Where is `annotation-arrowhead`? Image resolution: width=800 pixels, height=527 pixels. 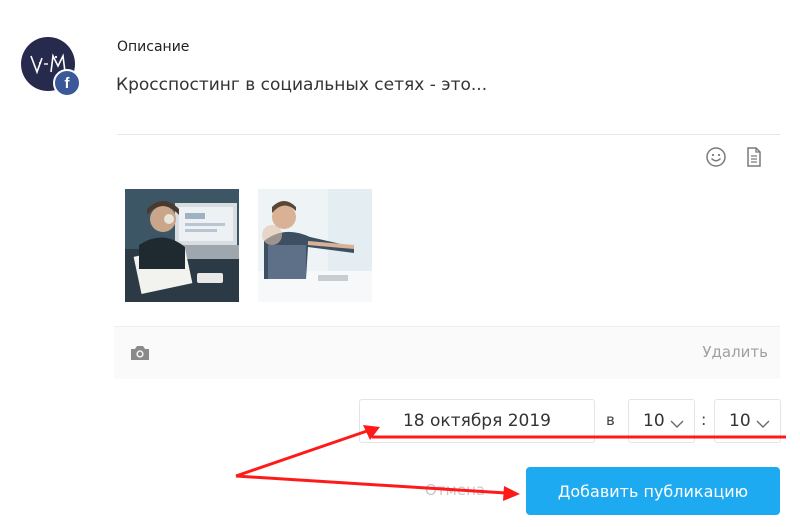
annotation-arrowhead is located at coordinates (511, 493).